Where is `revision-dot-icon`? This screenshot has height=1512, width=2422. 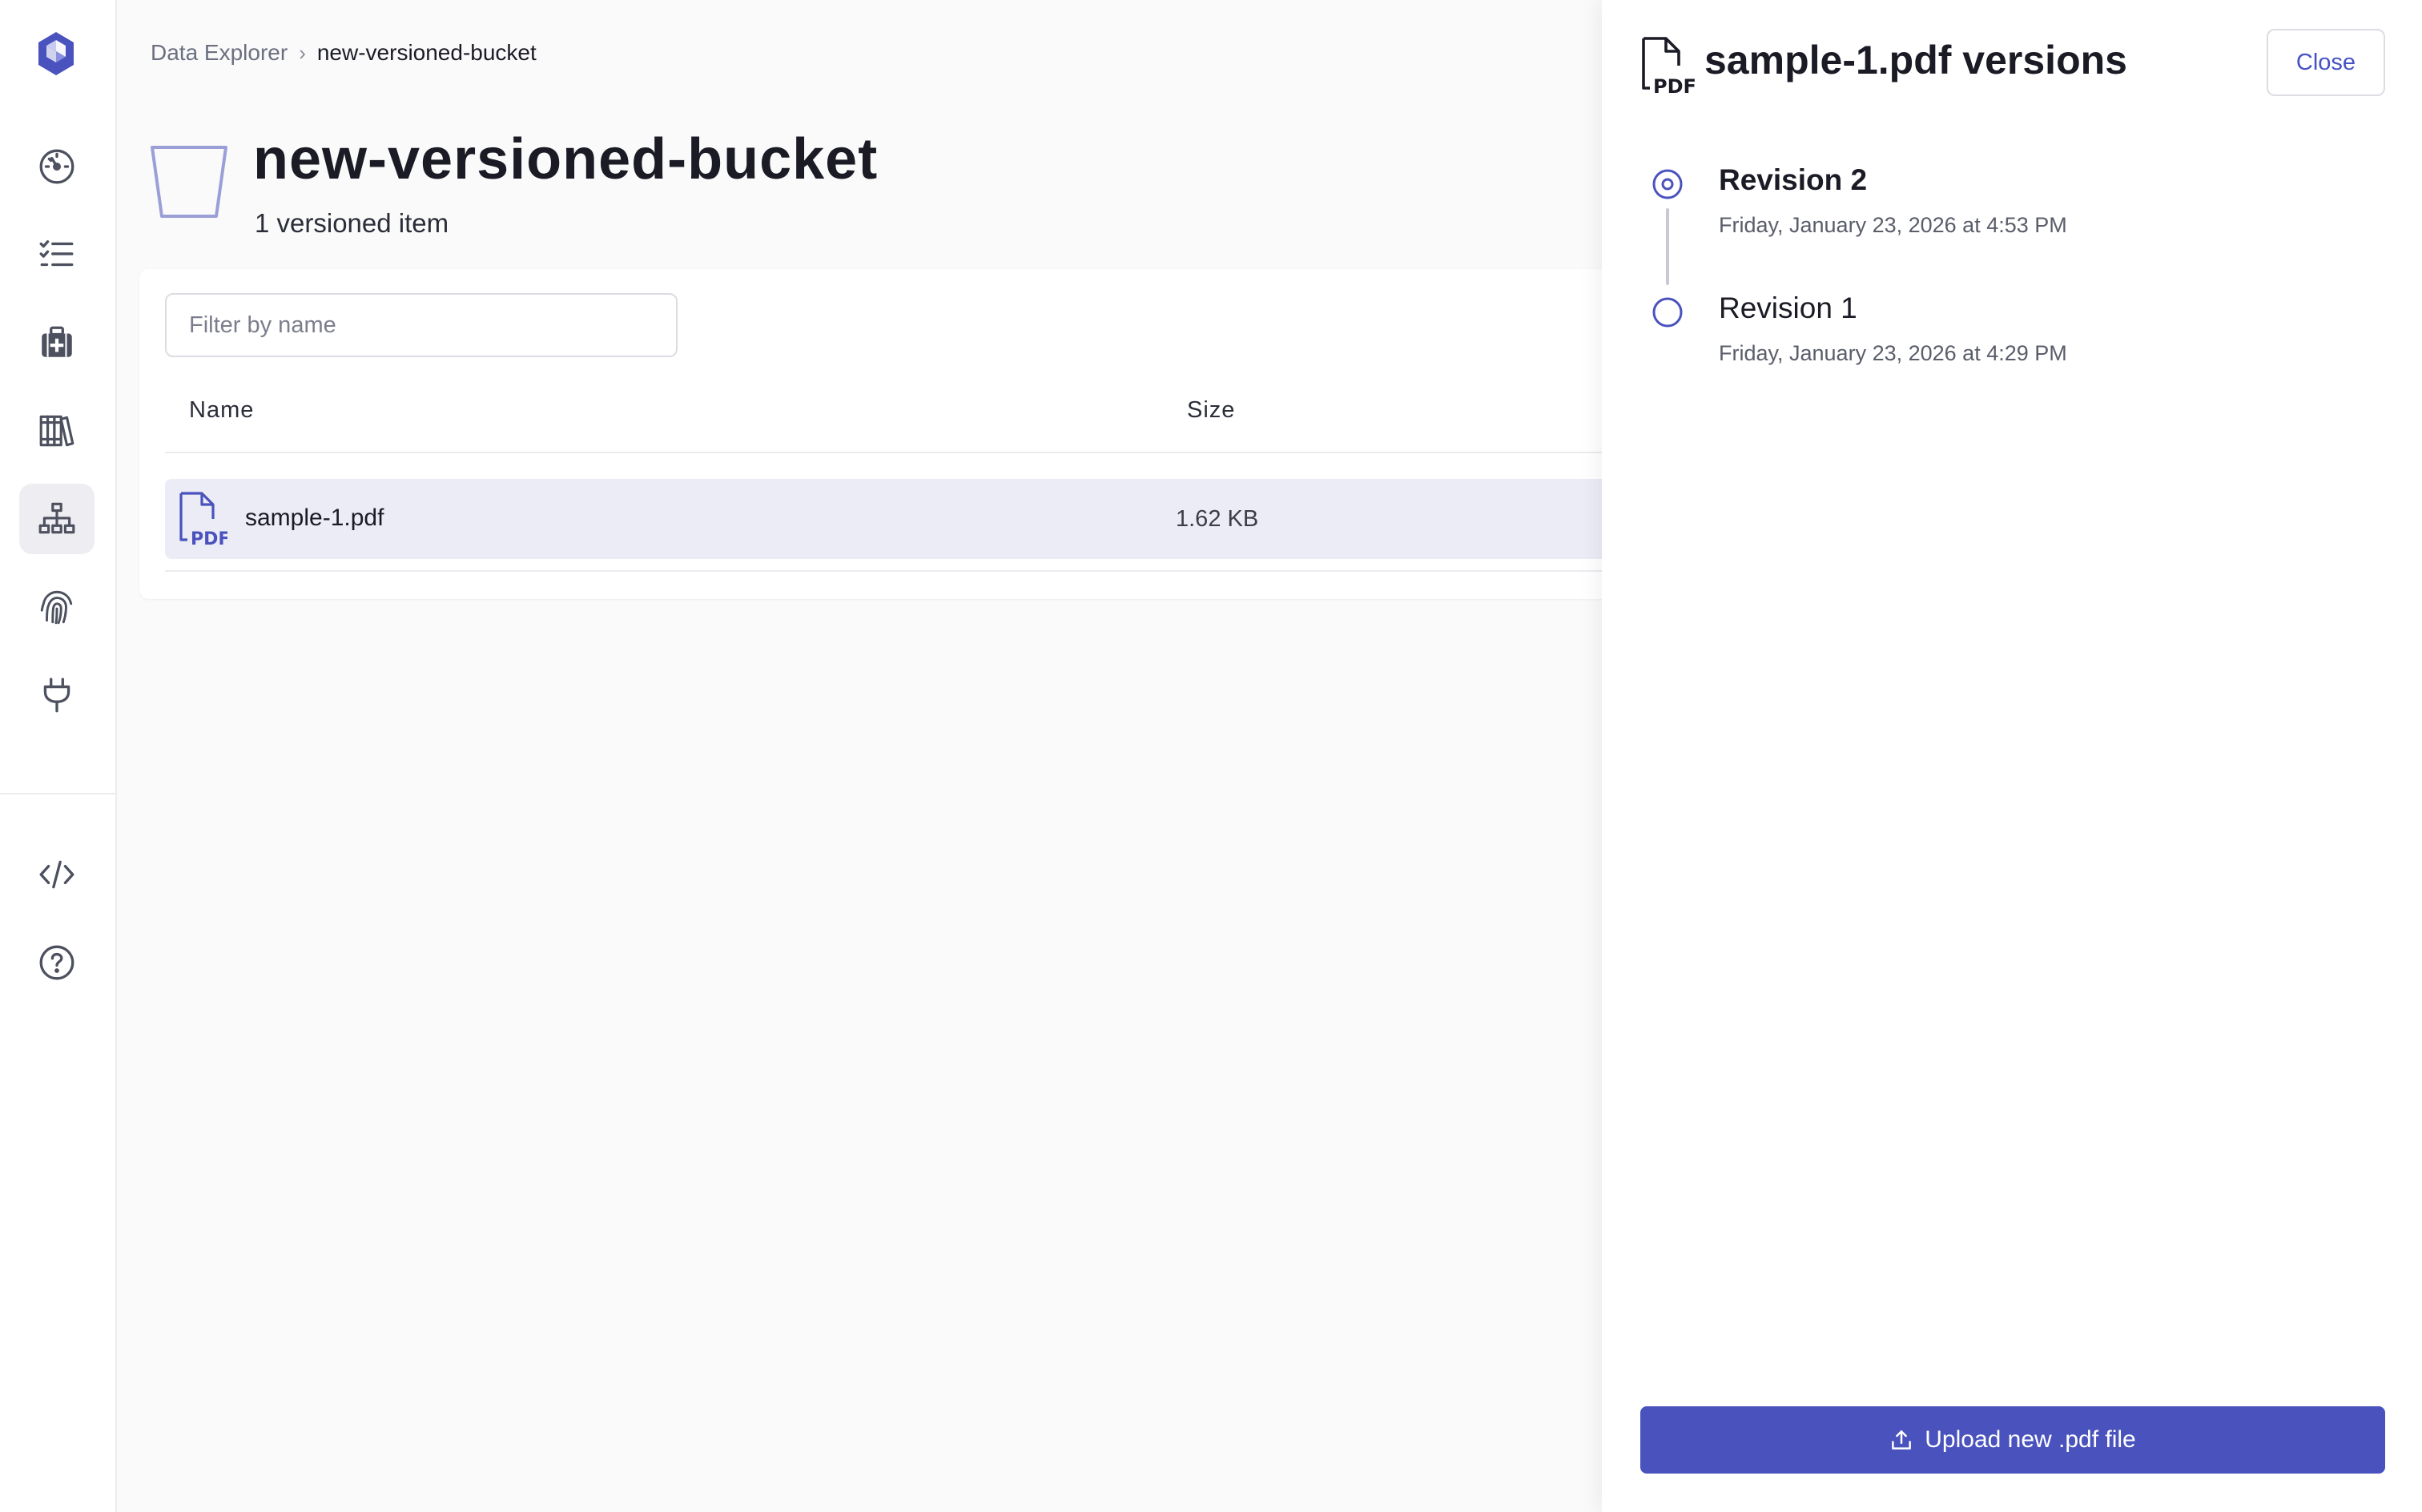 revision-dot-icon is located at coordinates (1668, 312).